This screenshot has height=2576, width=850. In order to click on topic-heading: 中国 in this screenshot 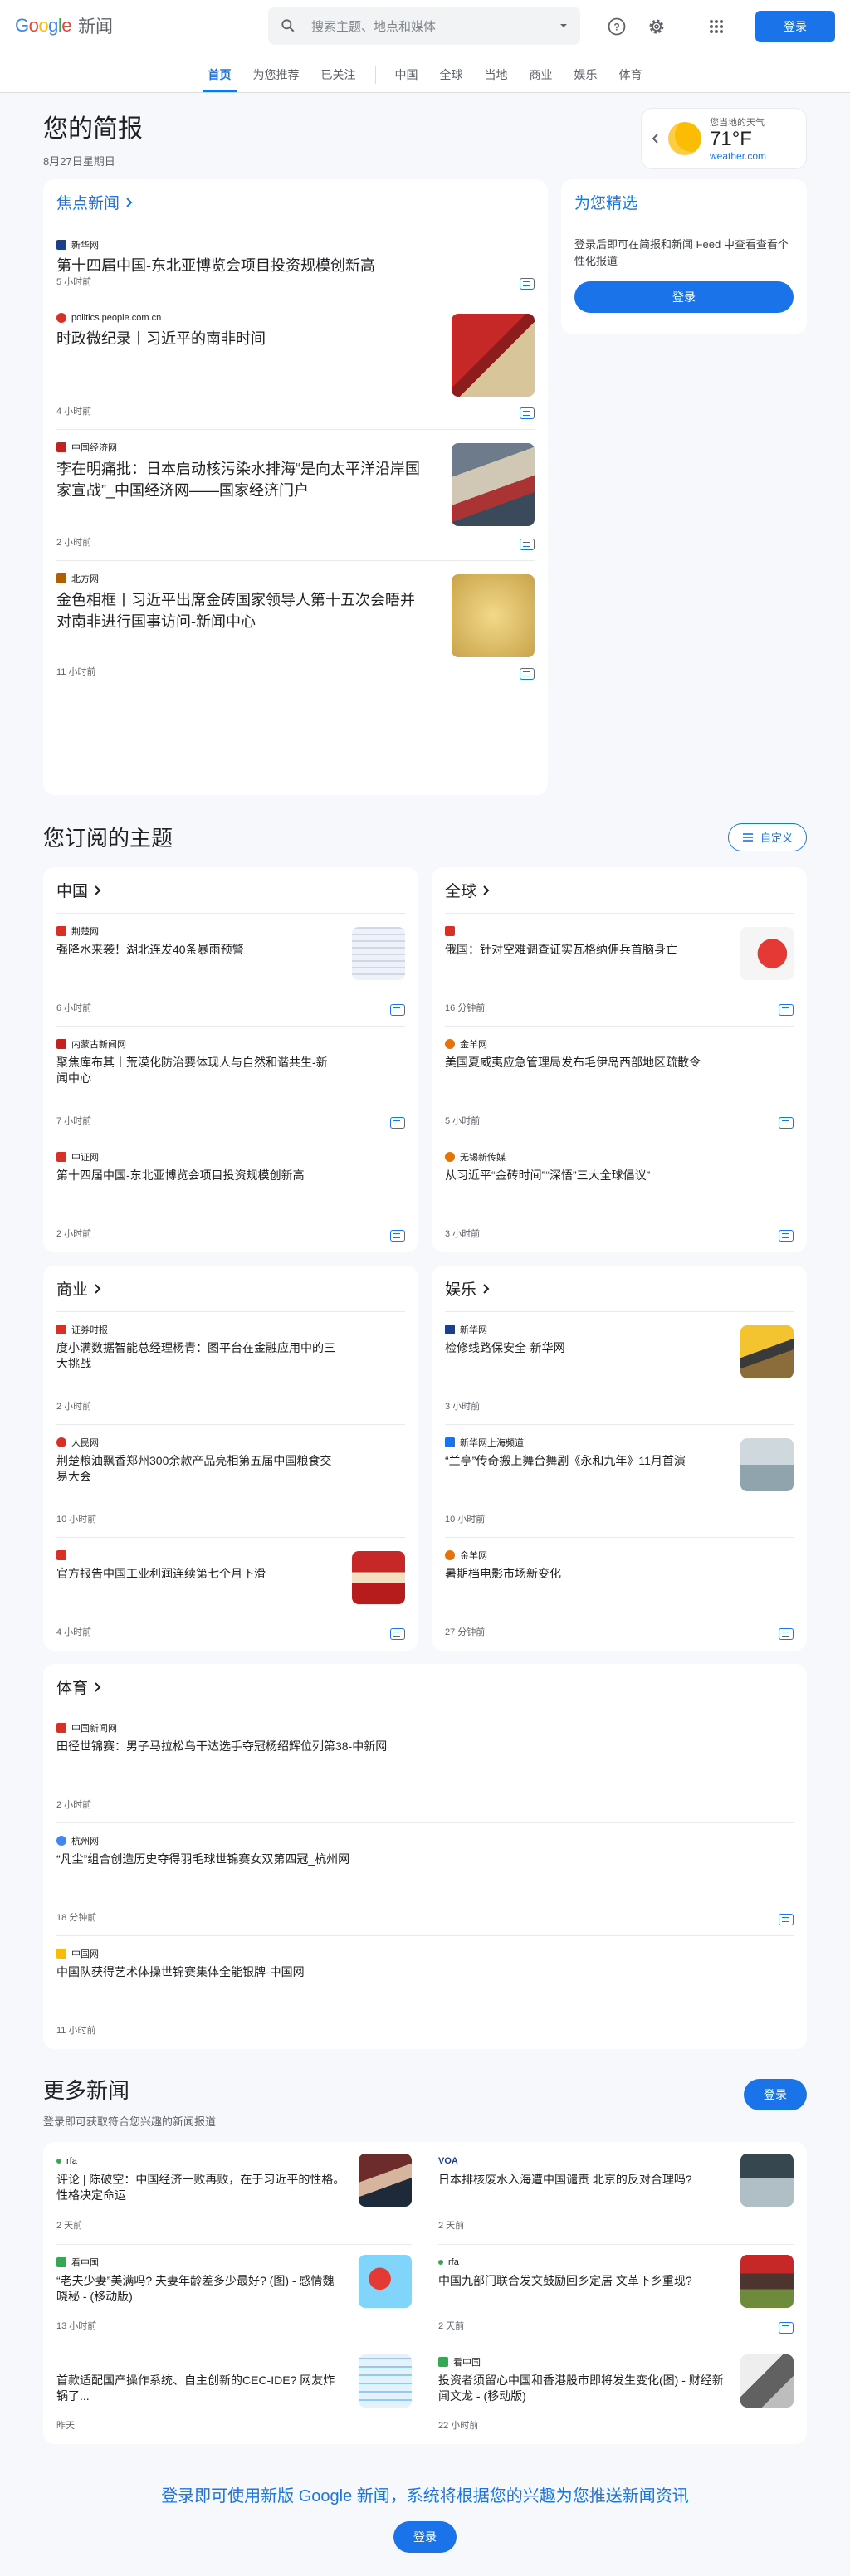, I will do `click(230, 890)`.